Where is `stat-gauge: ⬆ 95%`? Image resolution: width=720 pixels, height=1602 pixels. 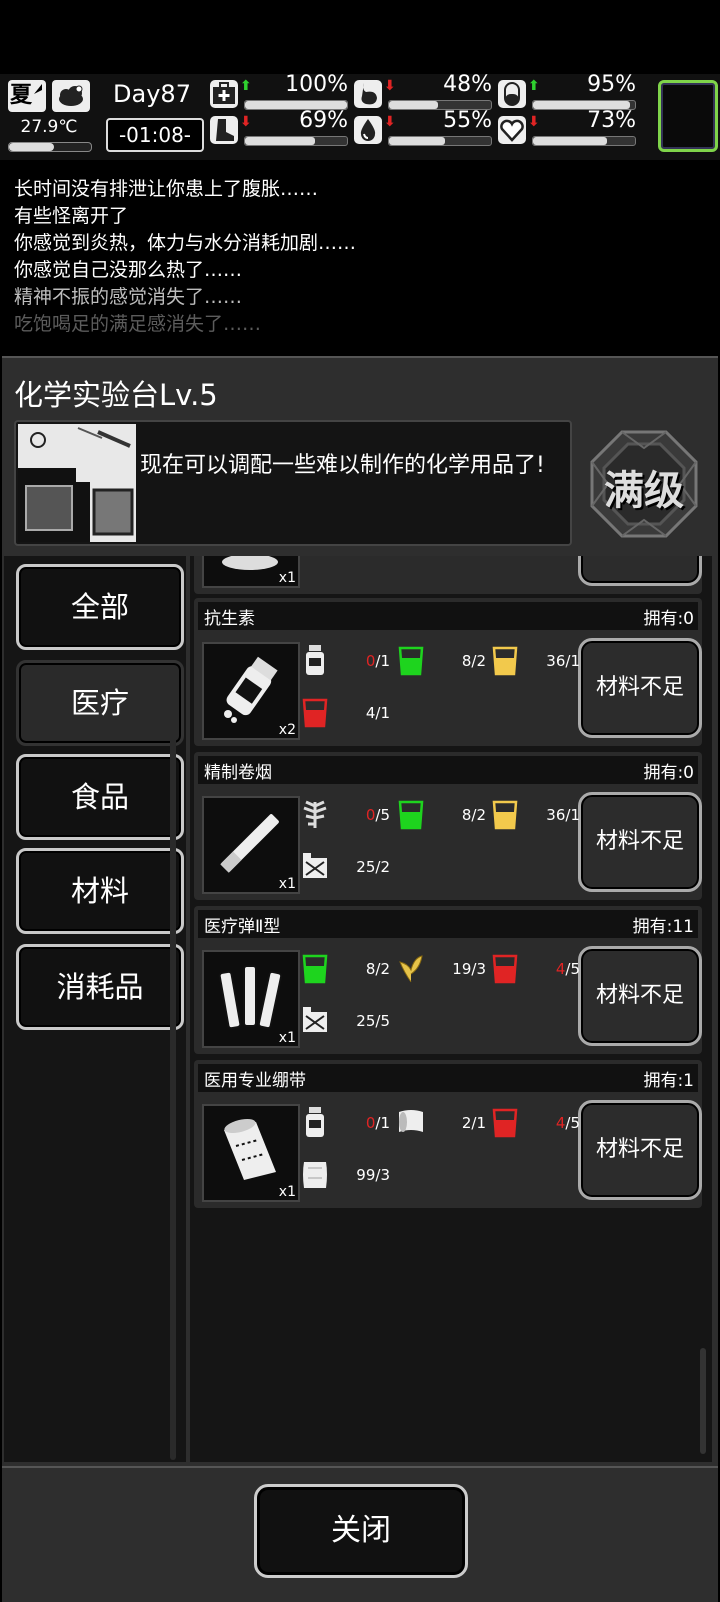 stat-gauge: ⬆ 95% is located at coordinates (567, 92).